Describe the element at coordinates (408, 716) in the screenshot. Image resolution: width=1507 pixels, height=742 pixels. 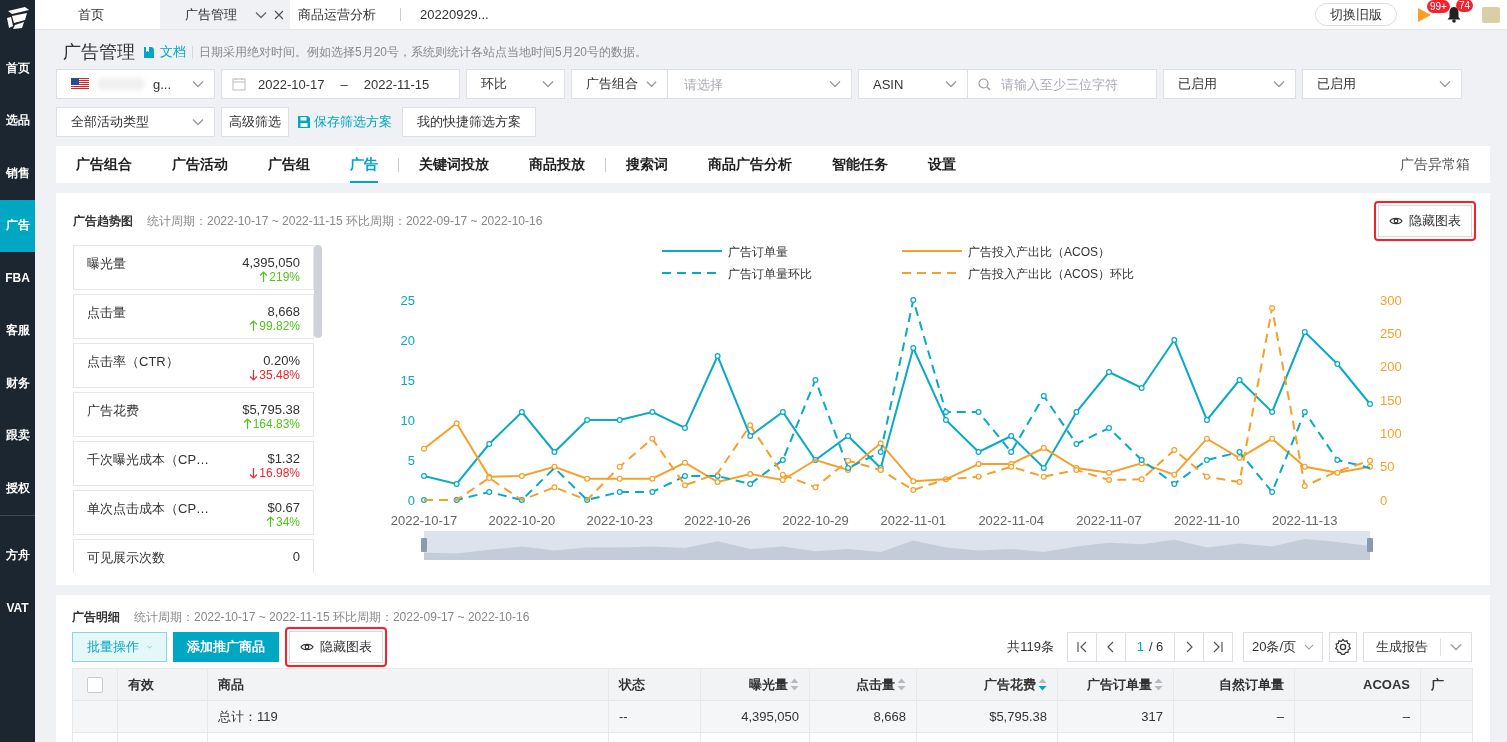
I see `table-cell: 总计：119` at that location.